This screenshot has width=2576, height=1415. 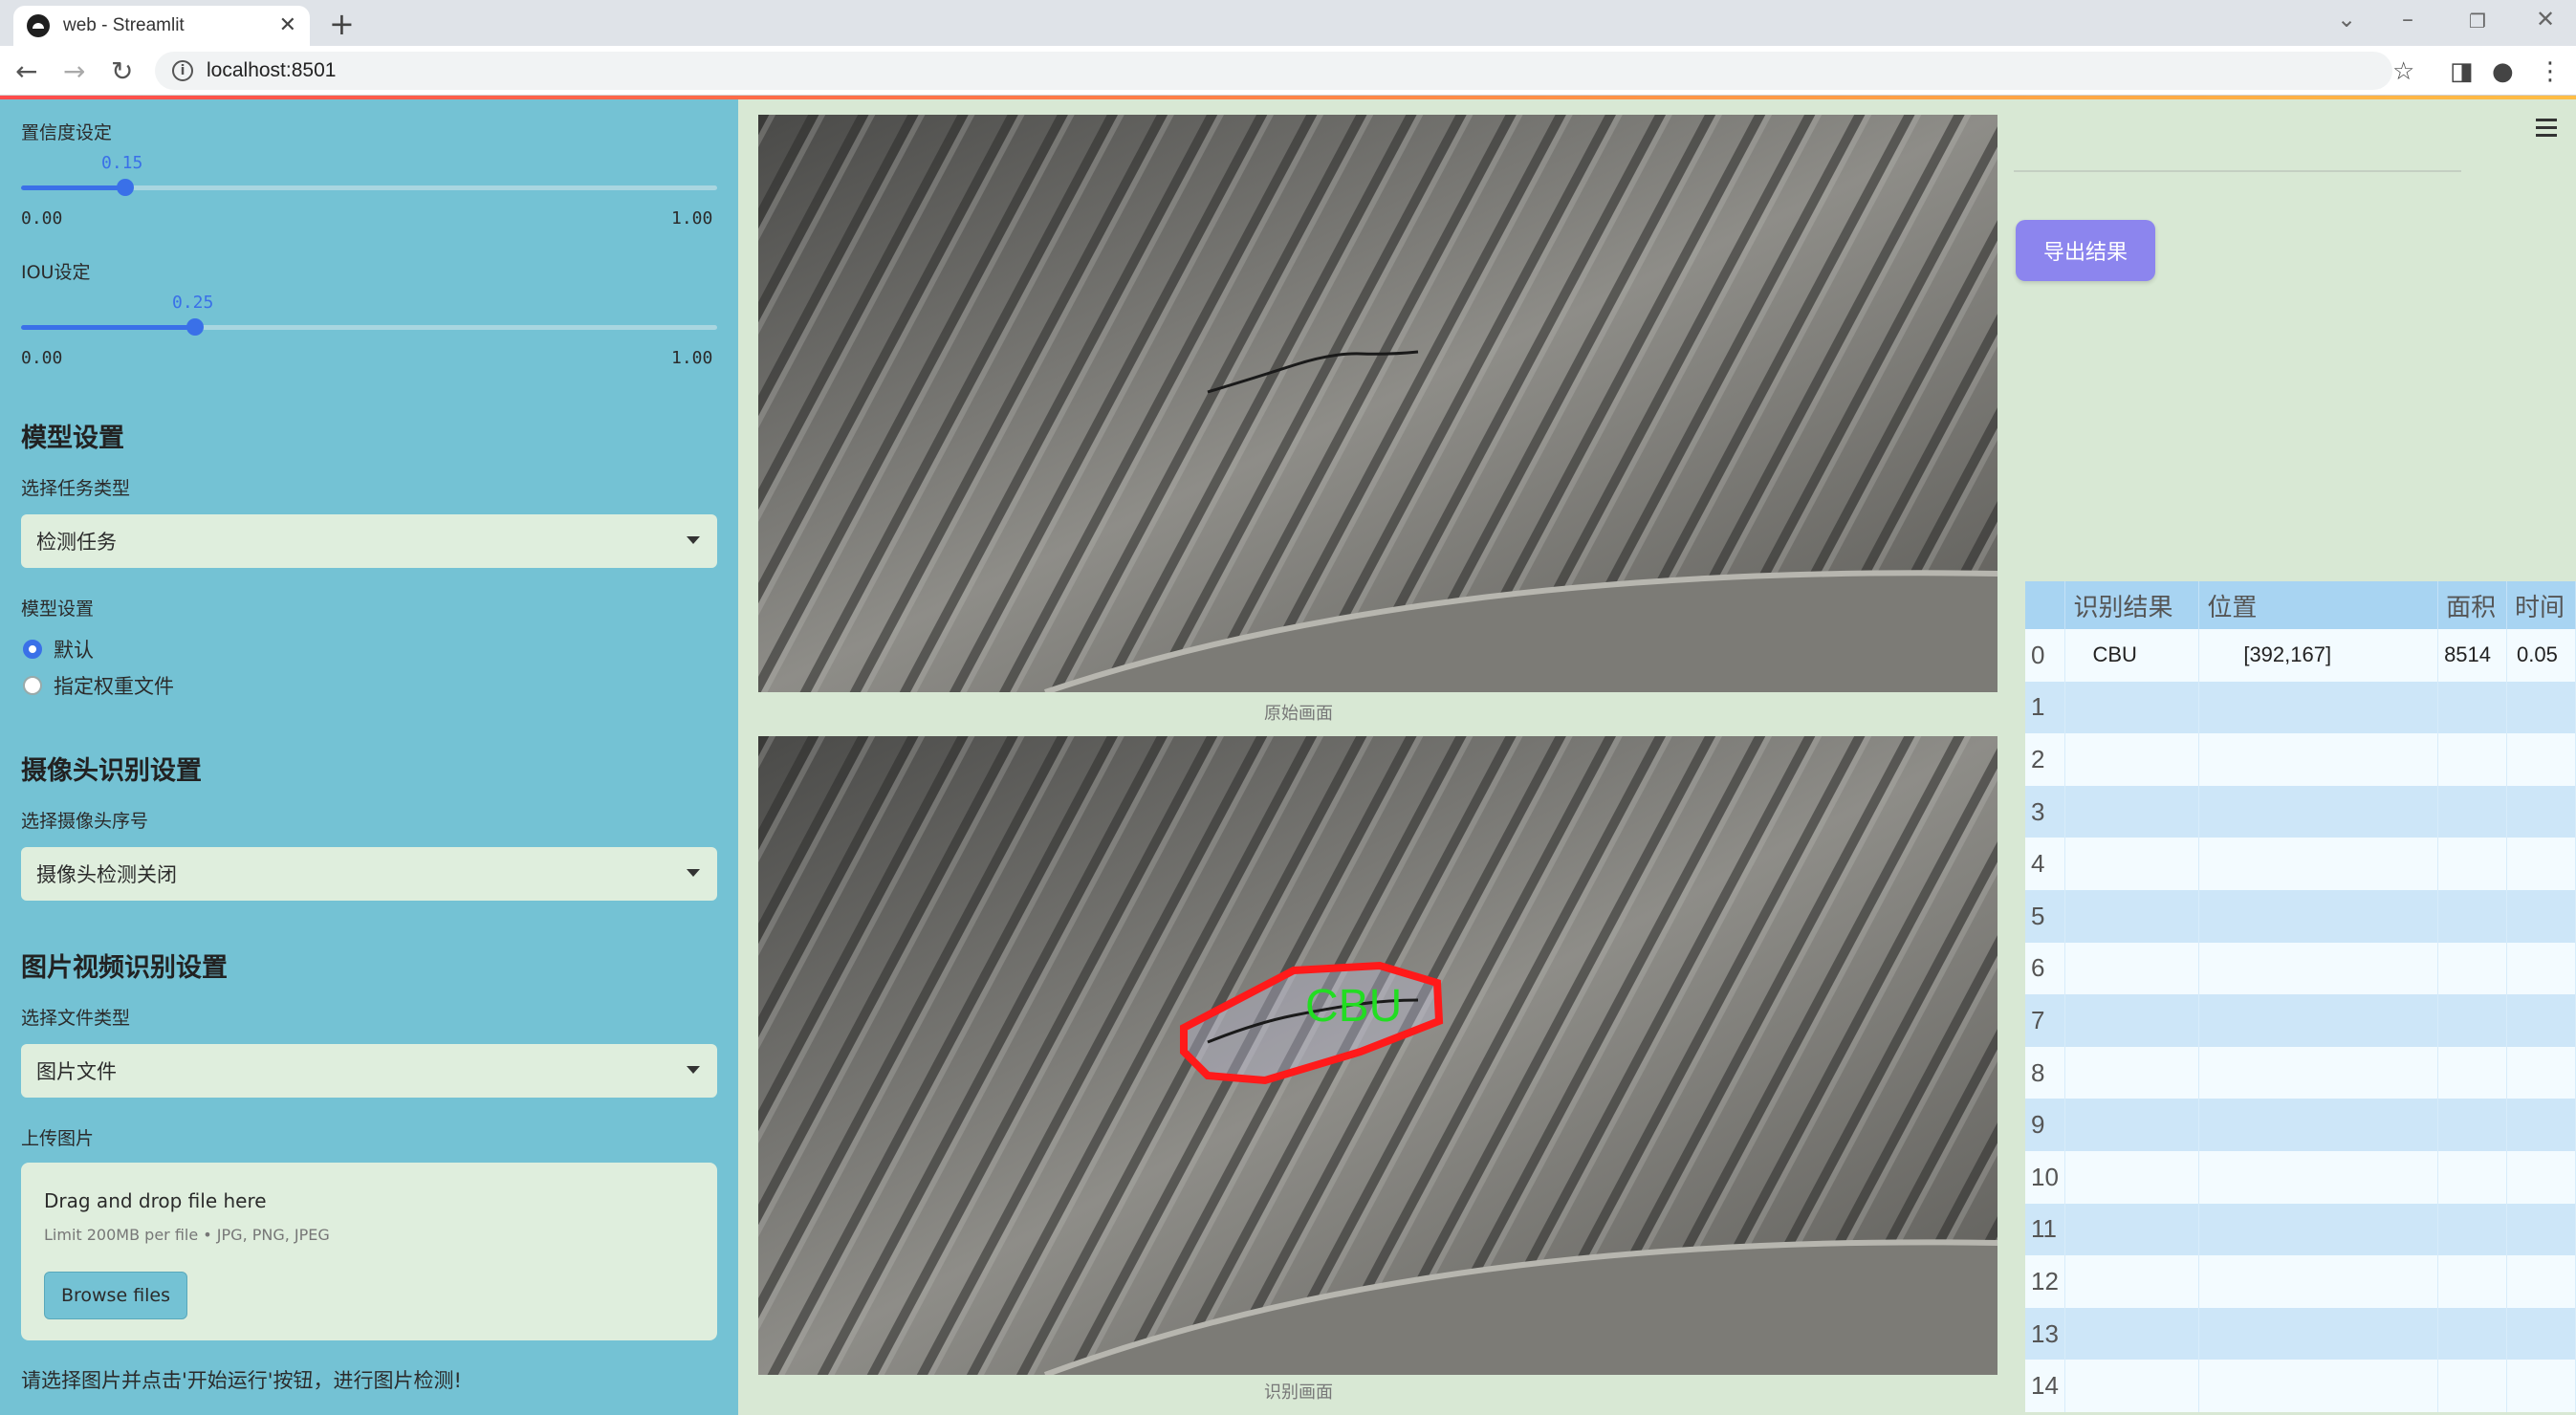 I want to click on table-row: 12, so click(x=2300, y=1281).